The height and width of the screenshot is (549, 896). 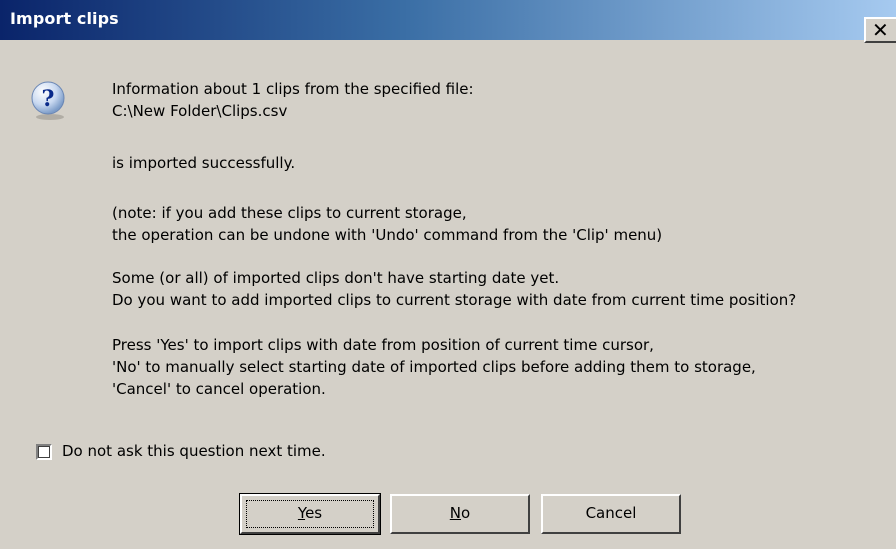 I want to click on no-mnemonic: N, so click(x=455, y=513).